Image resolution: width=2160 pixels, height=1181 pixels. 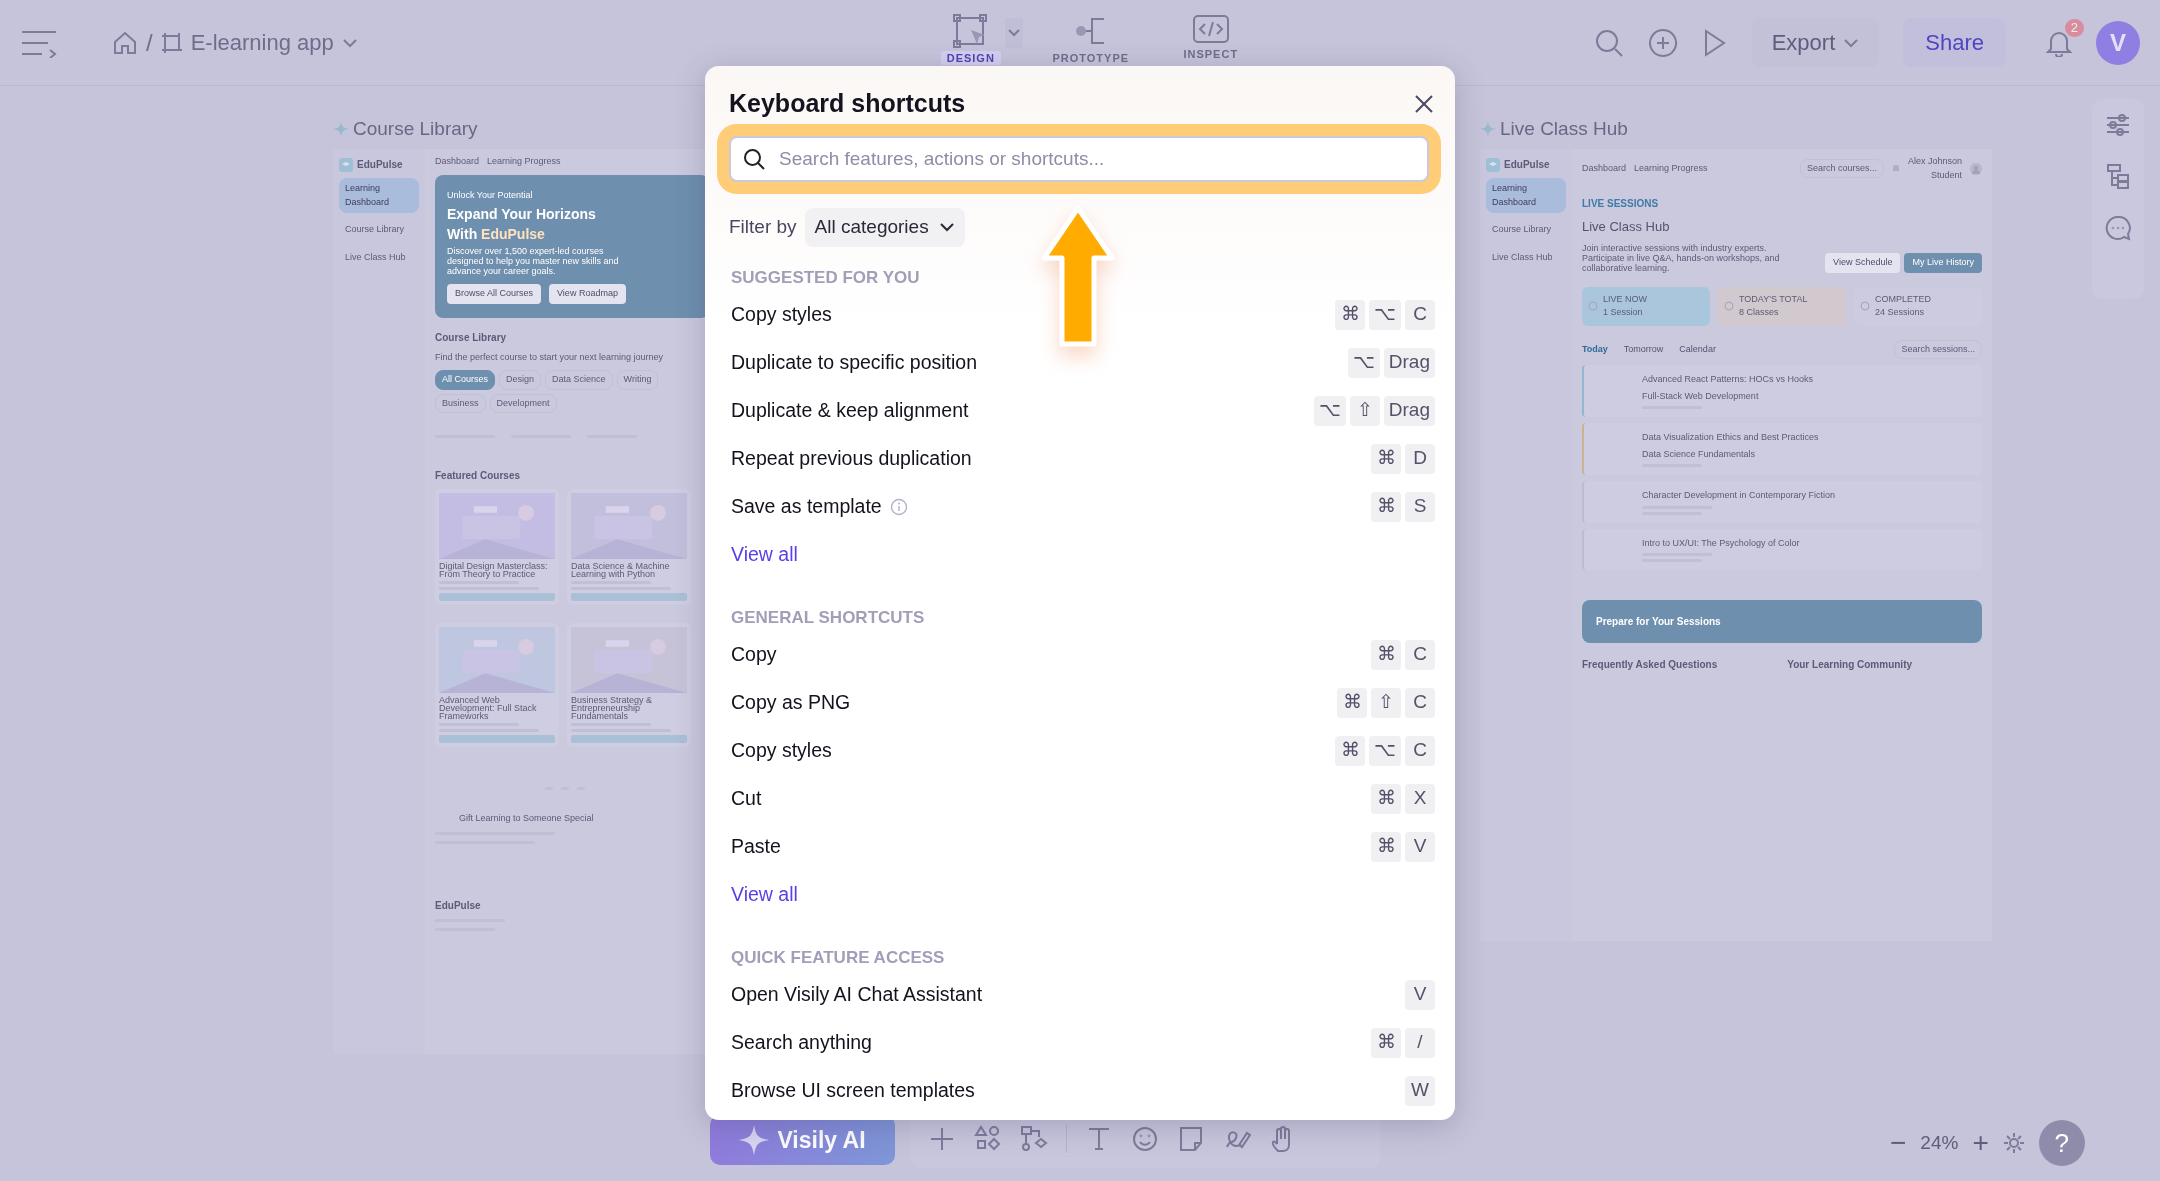 I want to click on course-card: Data Science & Machine Learning with Python, so click(x=629, y=547).